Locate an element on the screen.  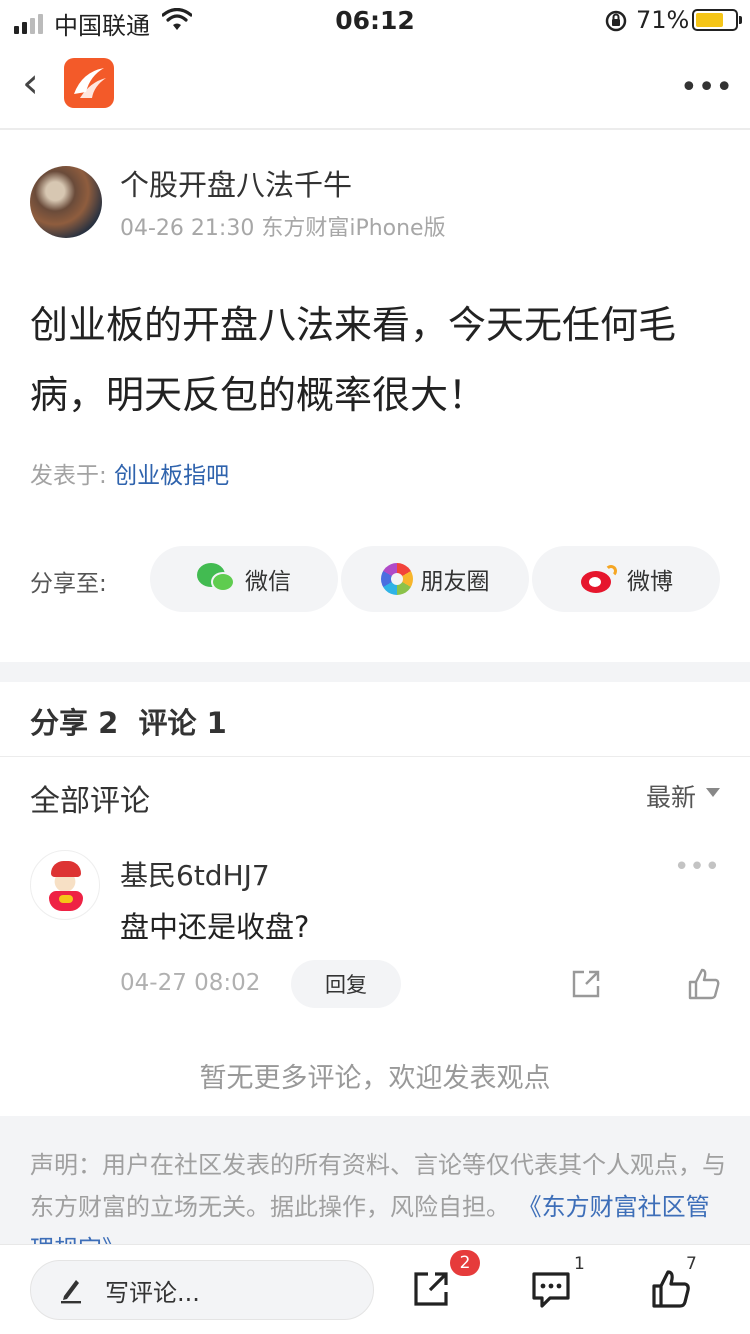
chevron-left-icon: ‹ is located at coordinates (30, 83).